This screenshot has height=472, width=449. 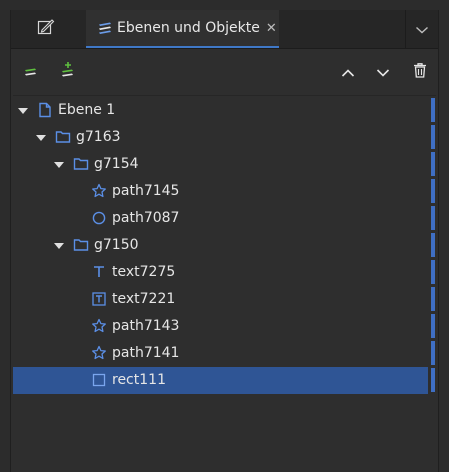 I want to click on move-up-button, so click(x=348, y=72).